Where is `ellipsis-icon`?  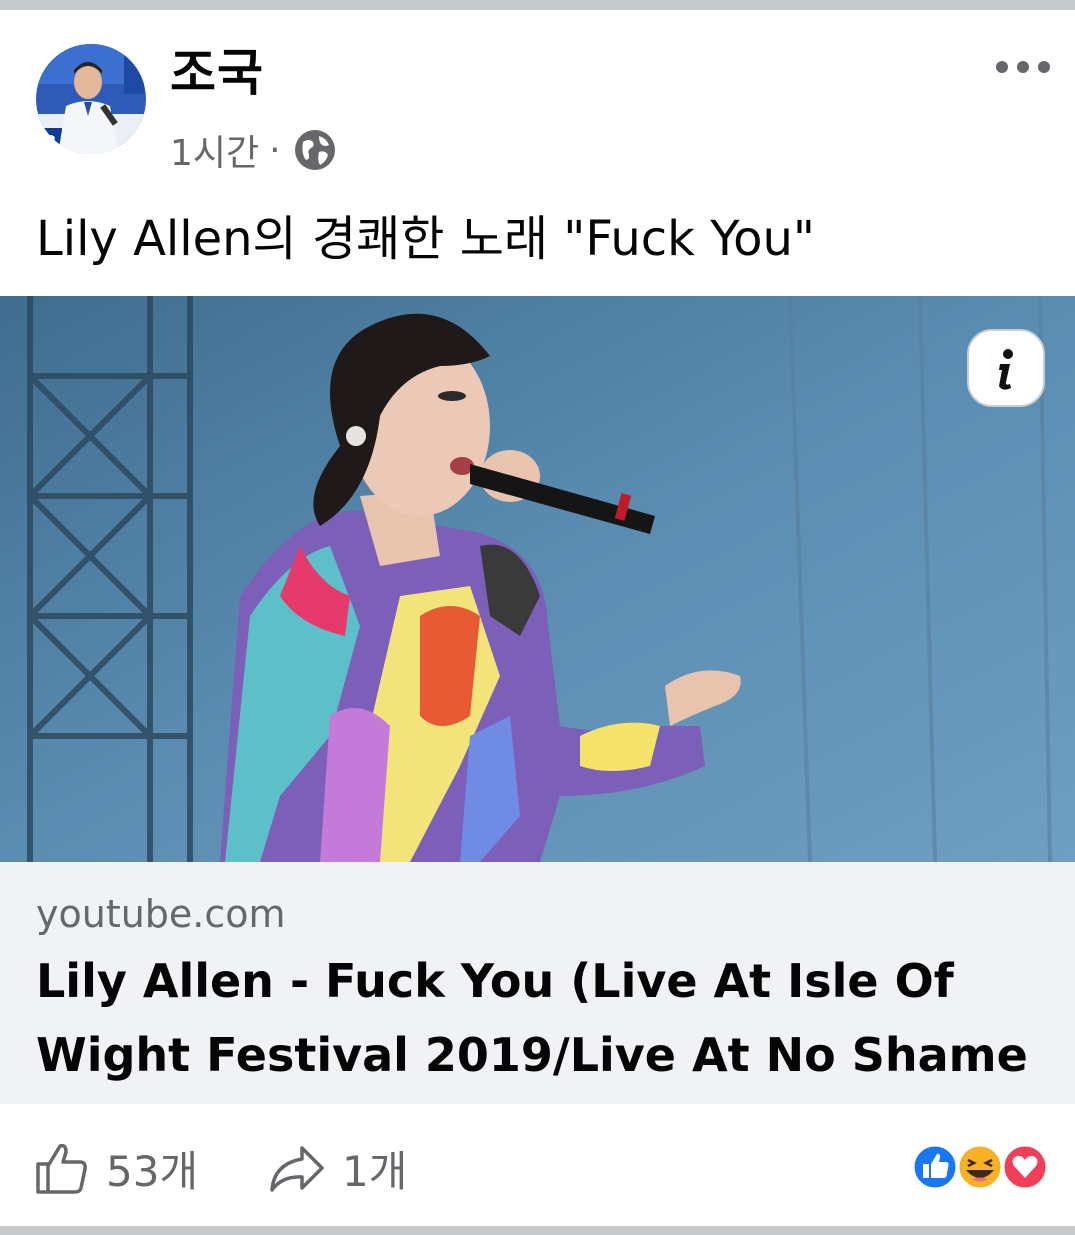 ellipsis-icon is located at coordinates (1023, 67).